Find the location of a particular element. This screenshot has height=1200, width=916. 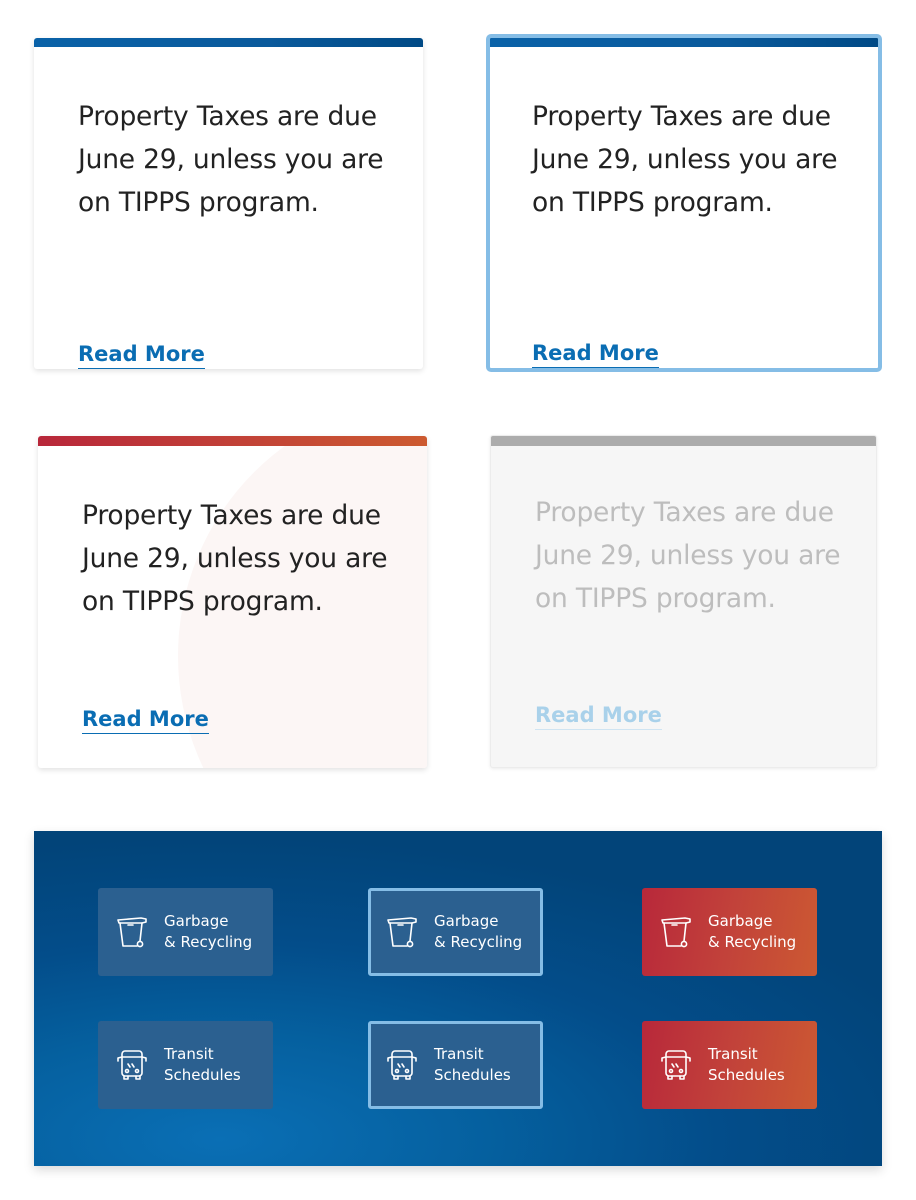

transit-schedules-tile-hover: Transit Schedules is located at coordinates (729, 1065).